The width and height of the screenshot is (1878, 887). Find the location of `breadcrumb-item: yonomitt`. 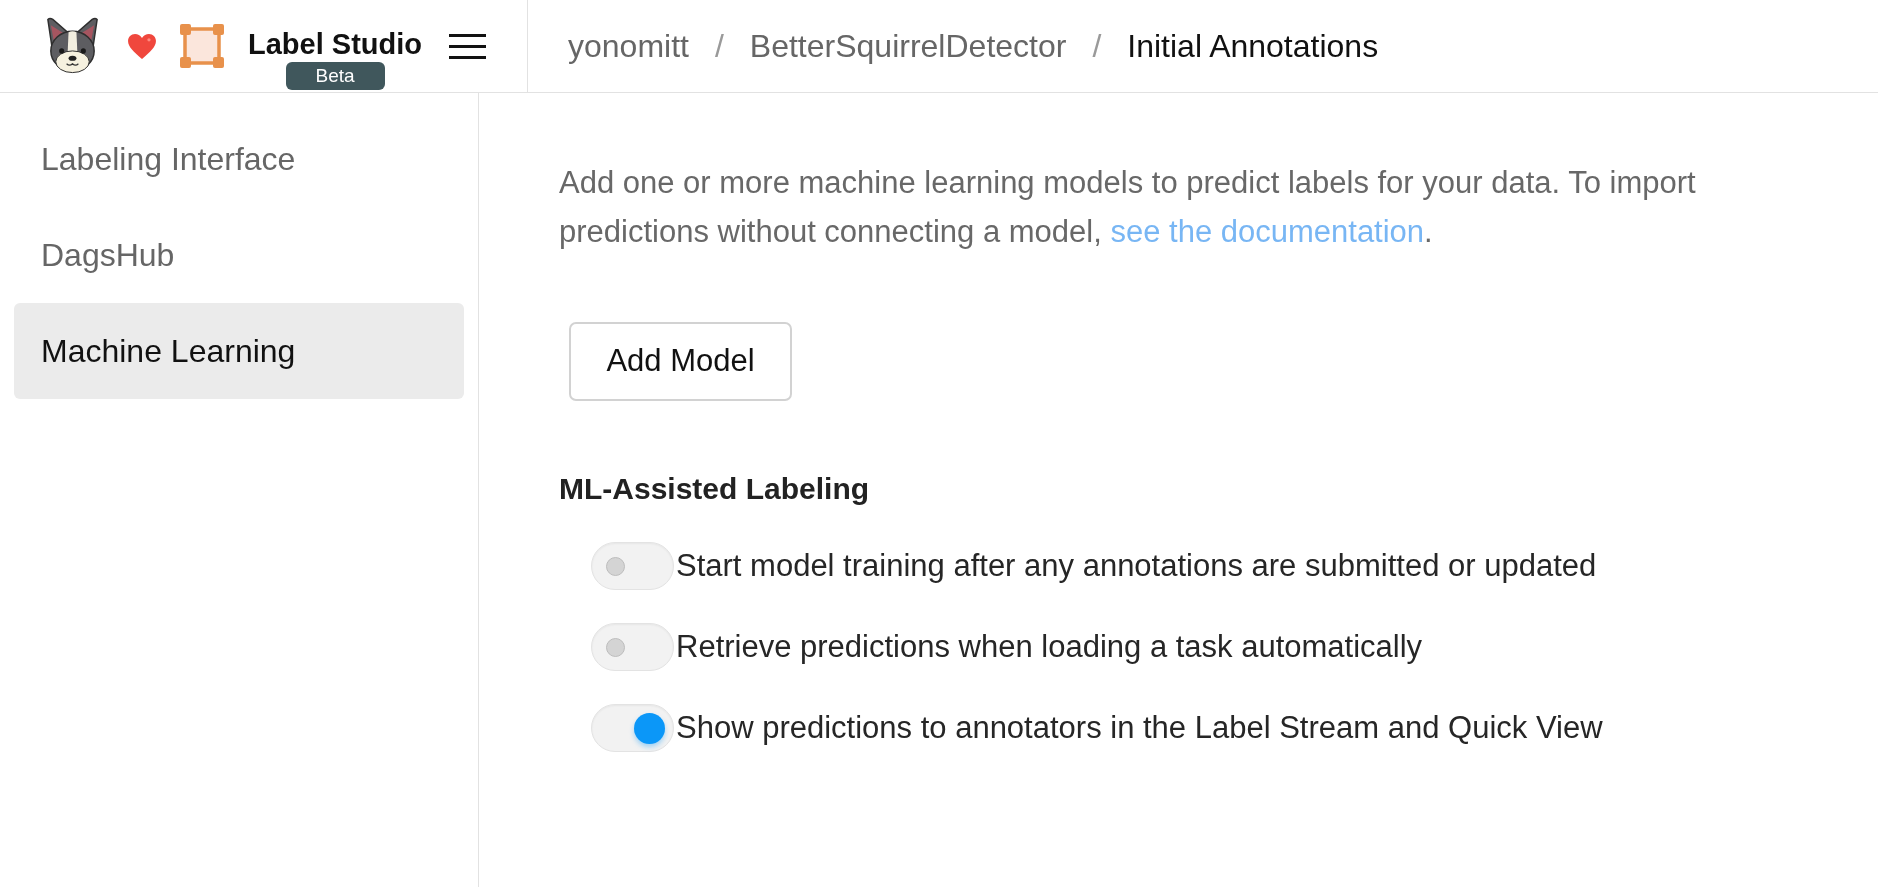

breadcrumb-item: yonomitt is located at coordinates (628, 46).